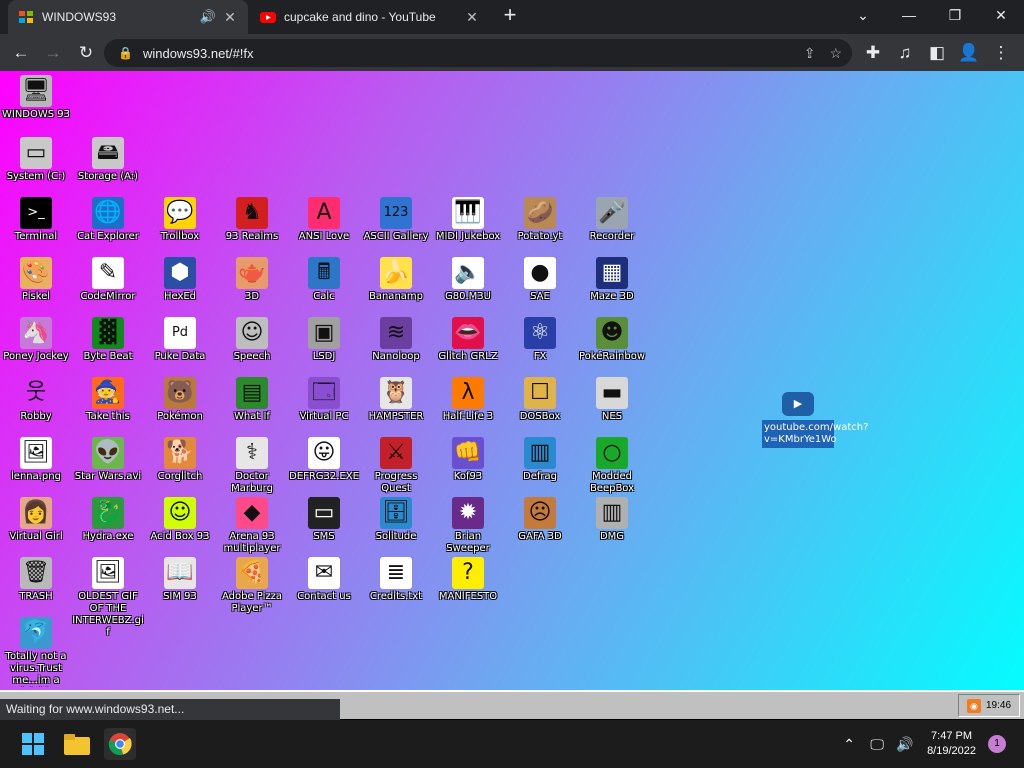 This screenshot has width=1024, height=768. Describe the element at coordinates (180, 400) in the screenshot. I see `desktop-icon: 🐻 Pokémon` at that location.